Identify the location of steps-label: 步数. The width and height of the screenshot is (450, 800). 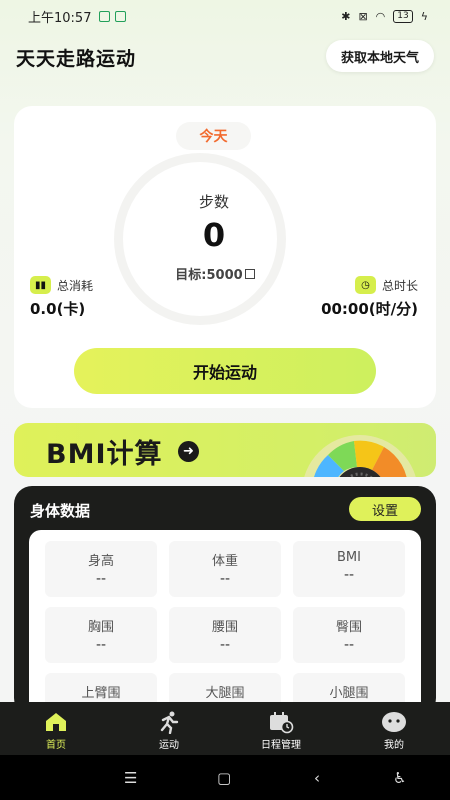
(213, 202).